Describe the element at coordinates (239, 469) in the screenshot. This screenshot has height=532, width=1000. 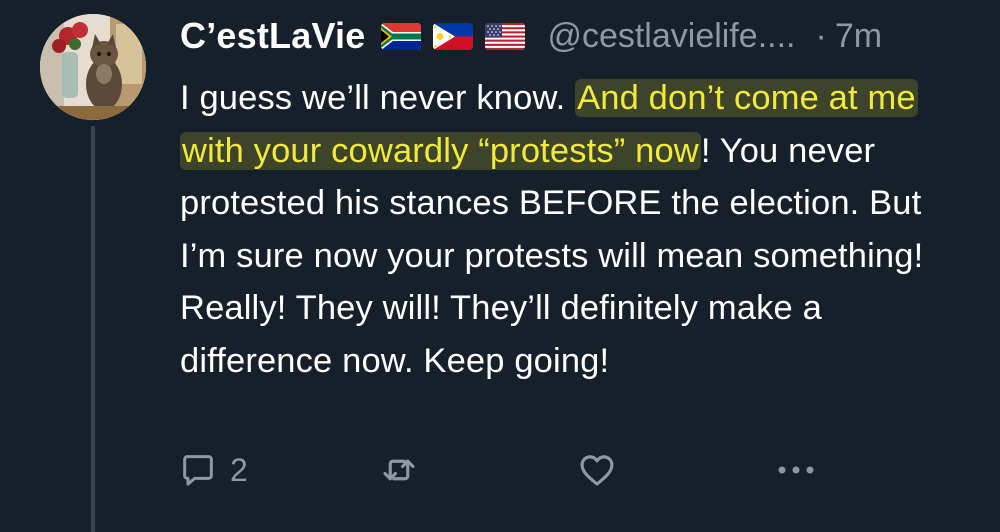
I see `reply-count: 2` at that location.